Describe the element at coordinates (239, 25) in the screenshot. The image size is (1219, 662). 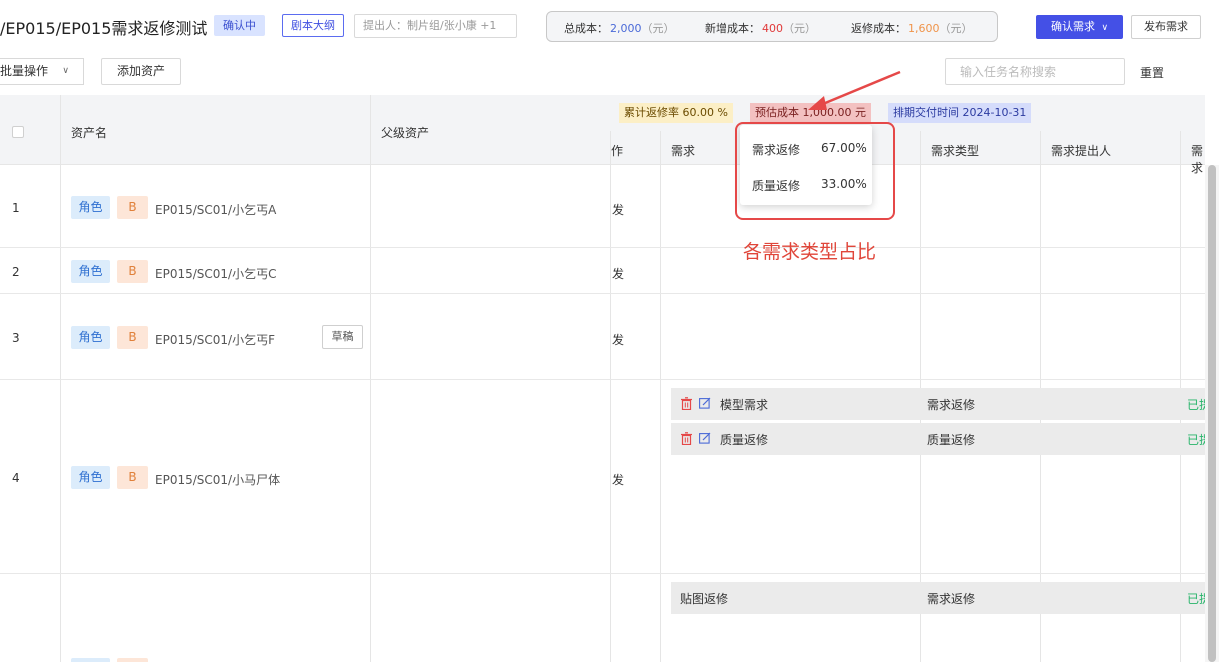
I see `status-badge: 确认中` at that location.